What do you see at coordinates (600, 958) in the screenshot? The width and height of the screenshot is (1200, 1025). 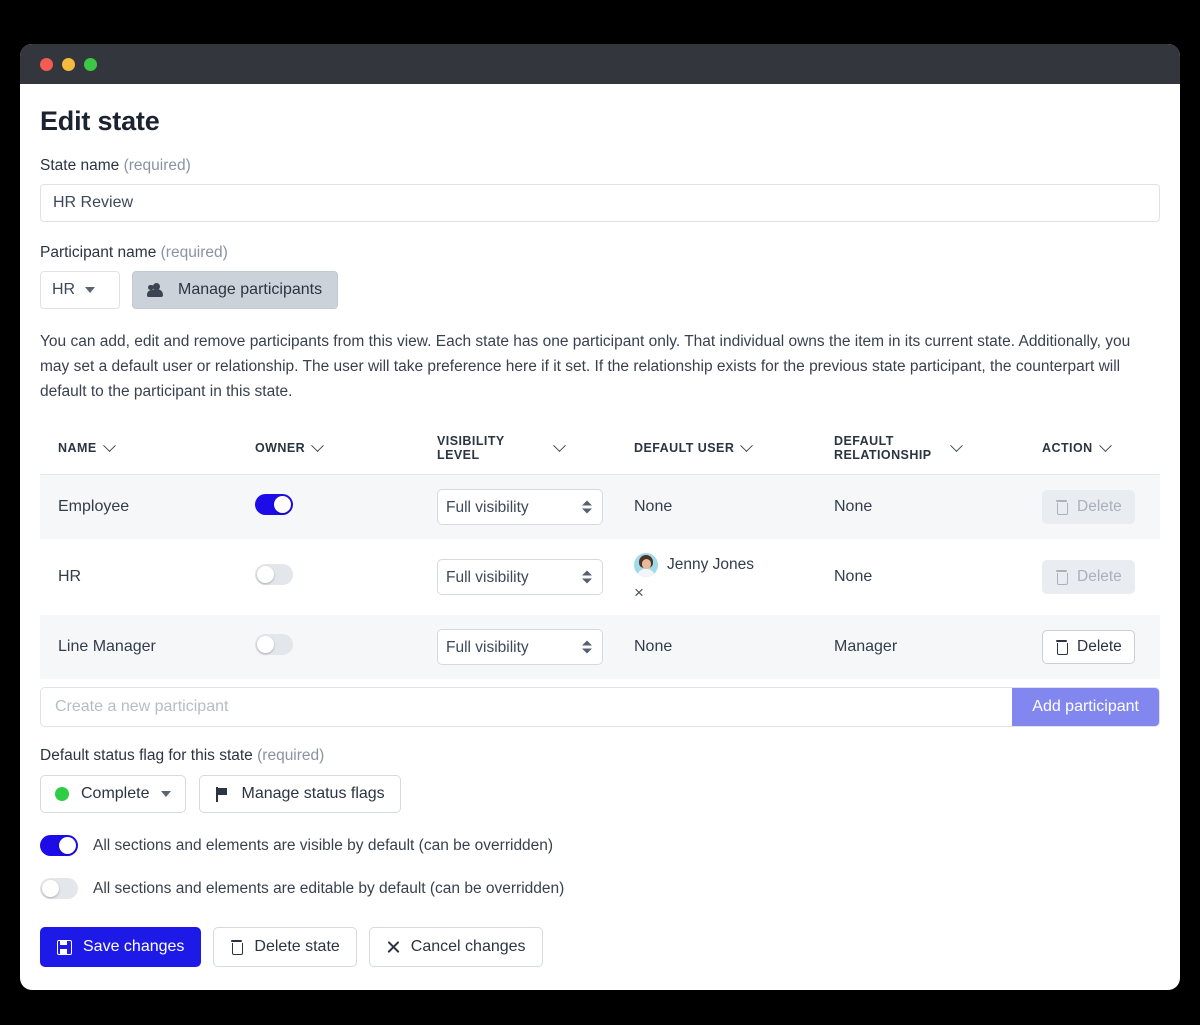 I see `footer-actions: Save changes Delete state Cancel changes` at bounding box center [600, 958].